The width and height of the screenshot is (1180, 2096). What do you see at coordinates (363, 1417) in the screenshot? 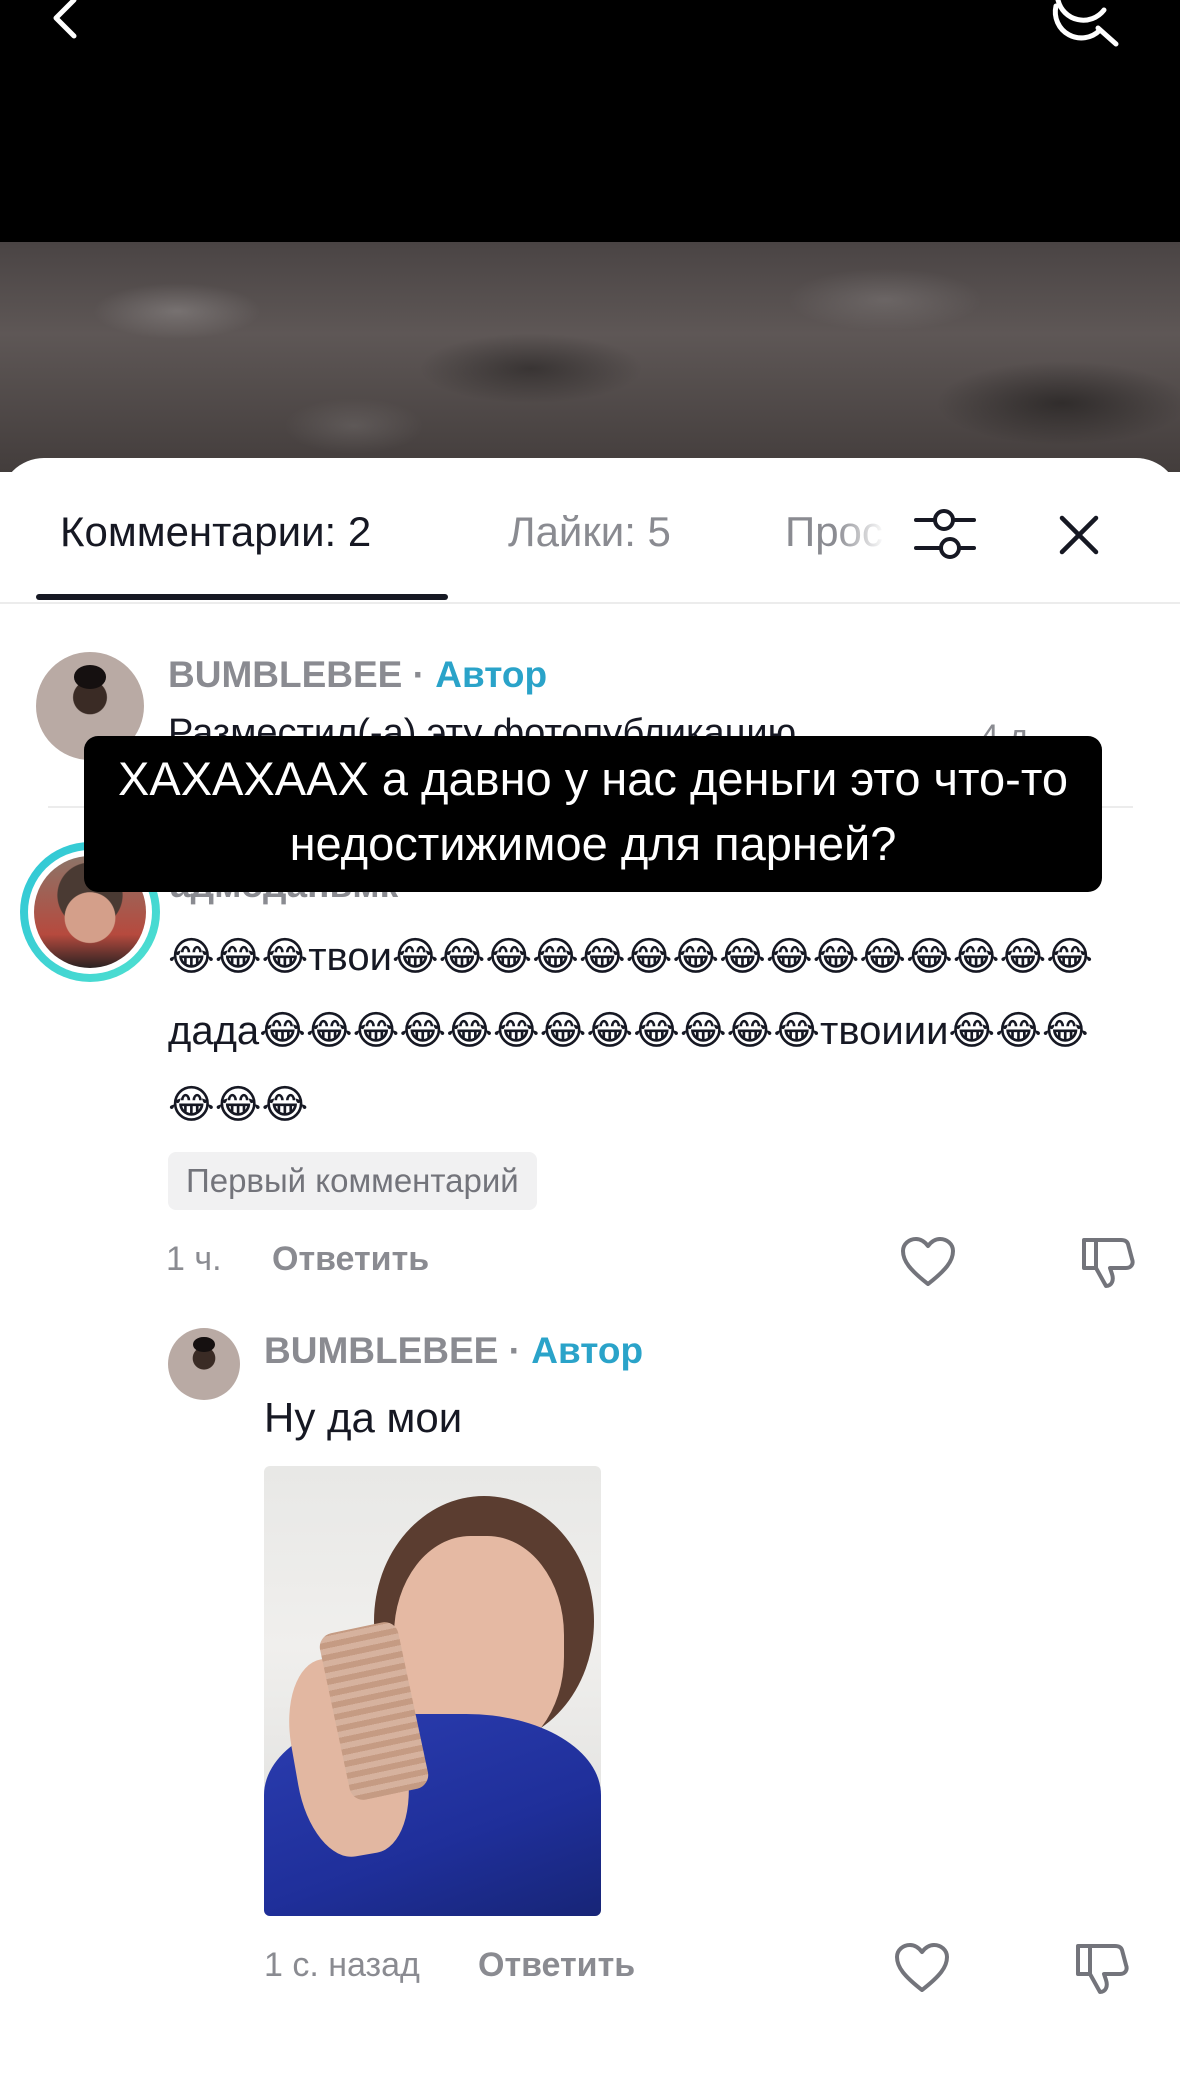
I see `reply-text: Ну да мои` at bounding box center [363, 1417].